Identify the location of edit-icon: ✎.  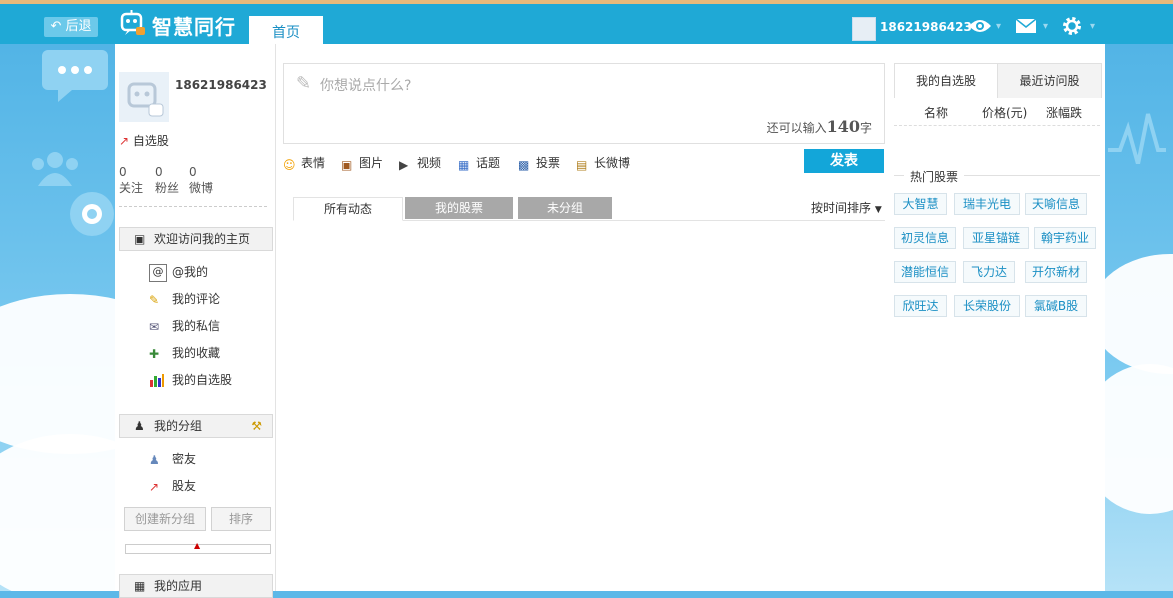
(304, 83).